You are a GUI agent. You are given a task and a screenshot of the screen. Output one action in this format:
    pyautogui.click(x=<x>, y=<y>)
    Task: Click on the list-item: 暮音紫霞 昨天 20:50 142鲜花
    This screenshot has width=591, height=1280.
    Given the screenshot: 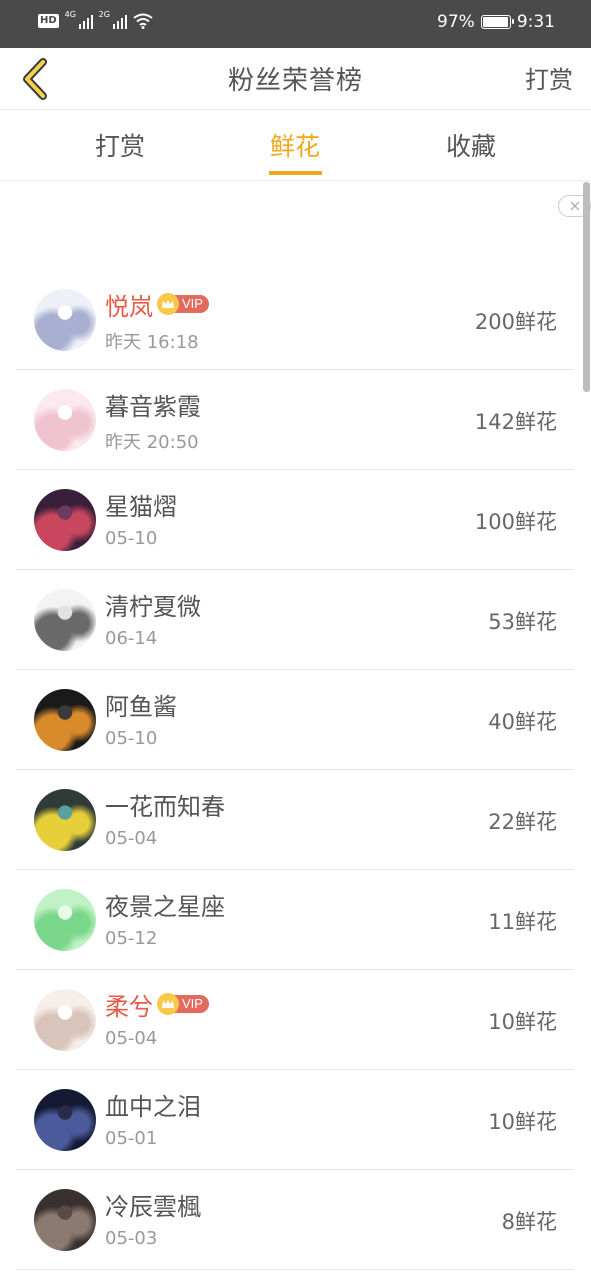 What is the action you would take?
    pyautogui.click(x=295, y=420)
    